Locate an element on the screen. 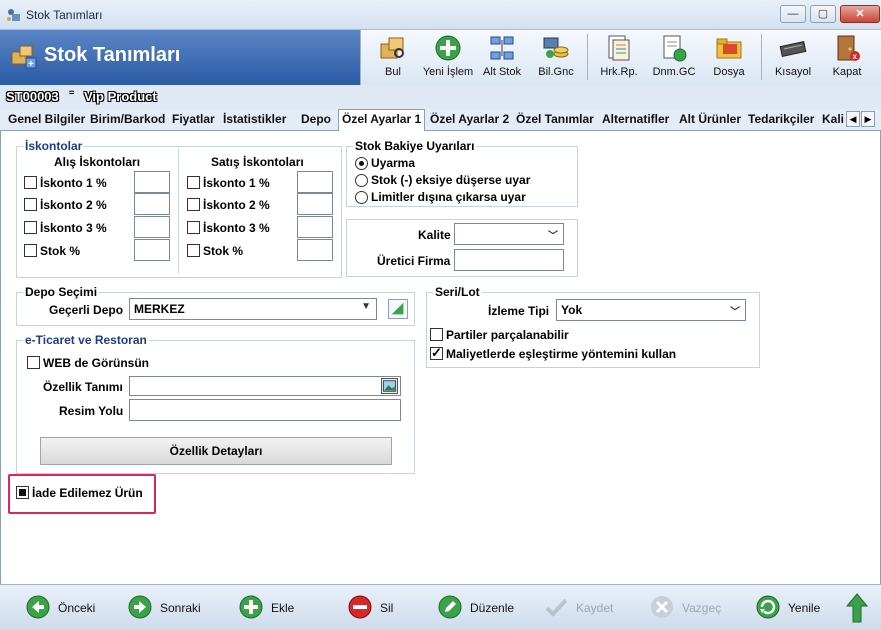 The height and width of the screenshot is (630, 881). svg-text: x is located at coordinates (855, 56).